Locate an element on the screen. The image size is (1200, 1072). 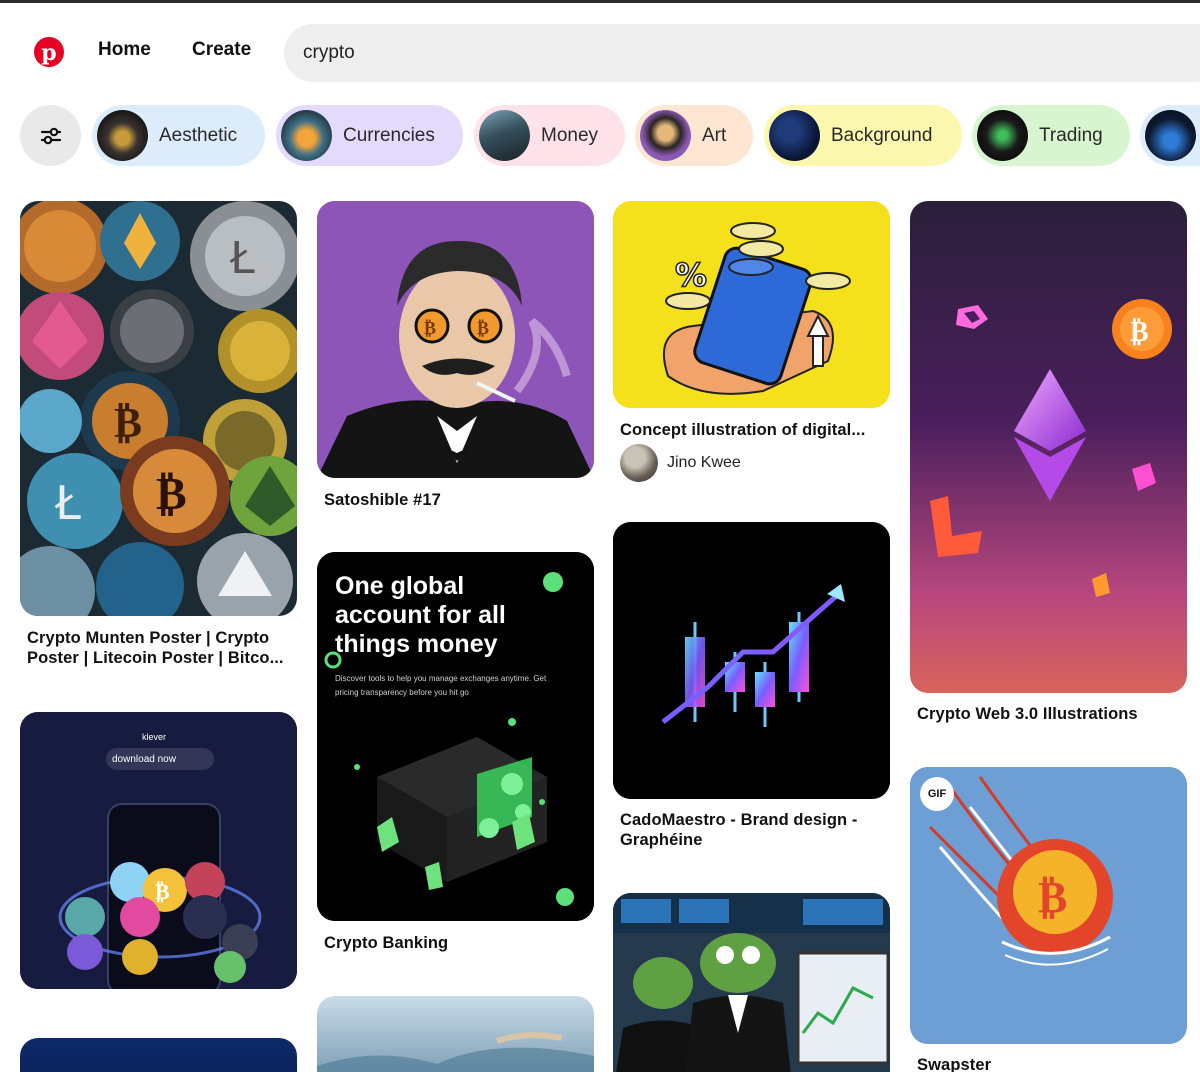
chip-money: Money is located at coordinates (549, 135).